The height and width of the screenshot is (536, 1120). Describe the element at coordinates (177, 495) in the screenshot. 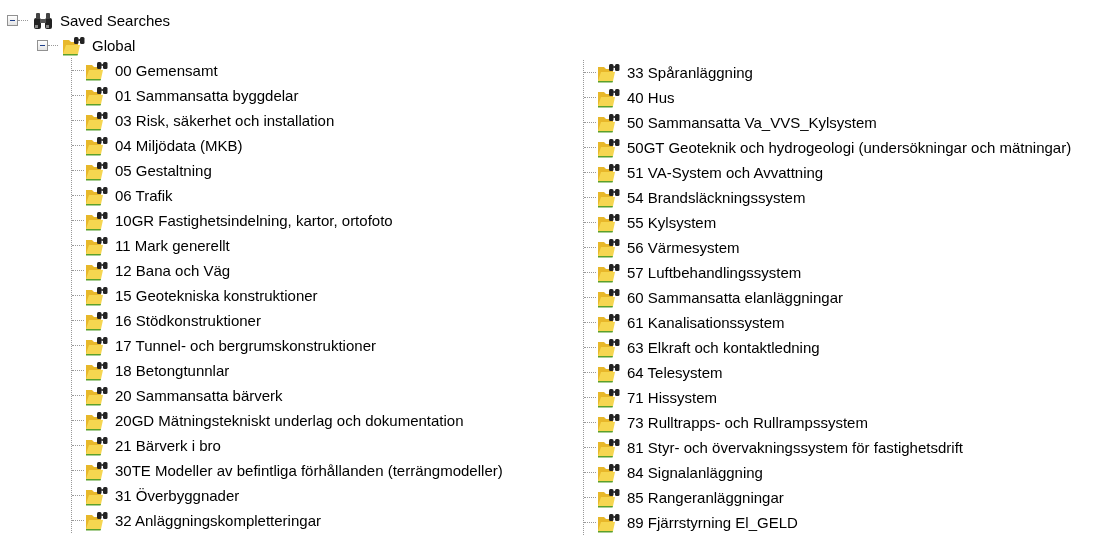

I see `tree-item-label: 31 Överbyggnader` at that location.